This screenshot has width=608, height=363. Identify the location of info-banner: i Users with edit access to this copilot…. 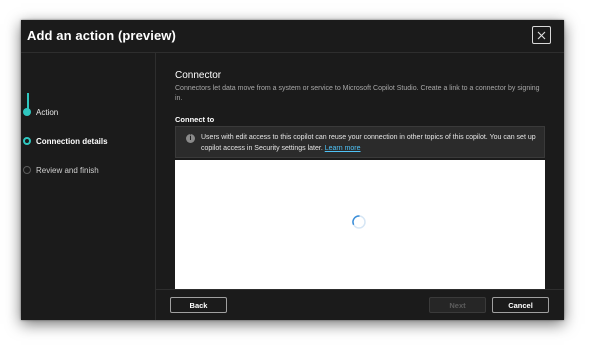
(360, 142).